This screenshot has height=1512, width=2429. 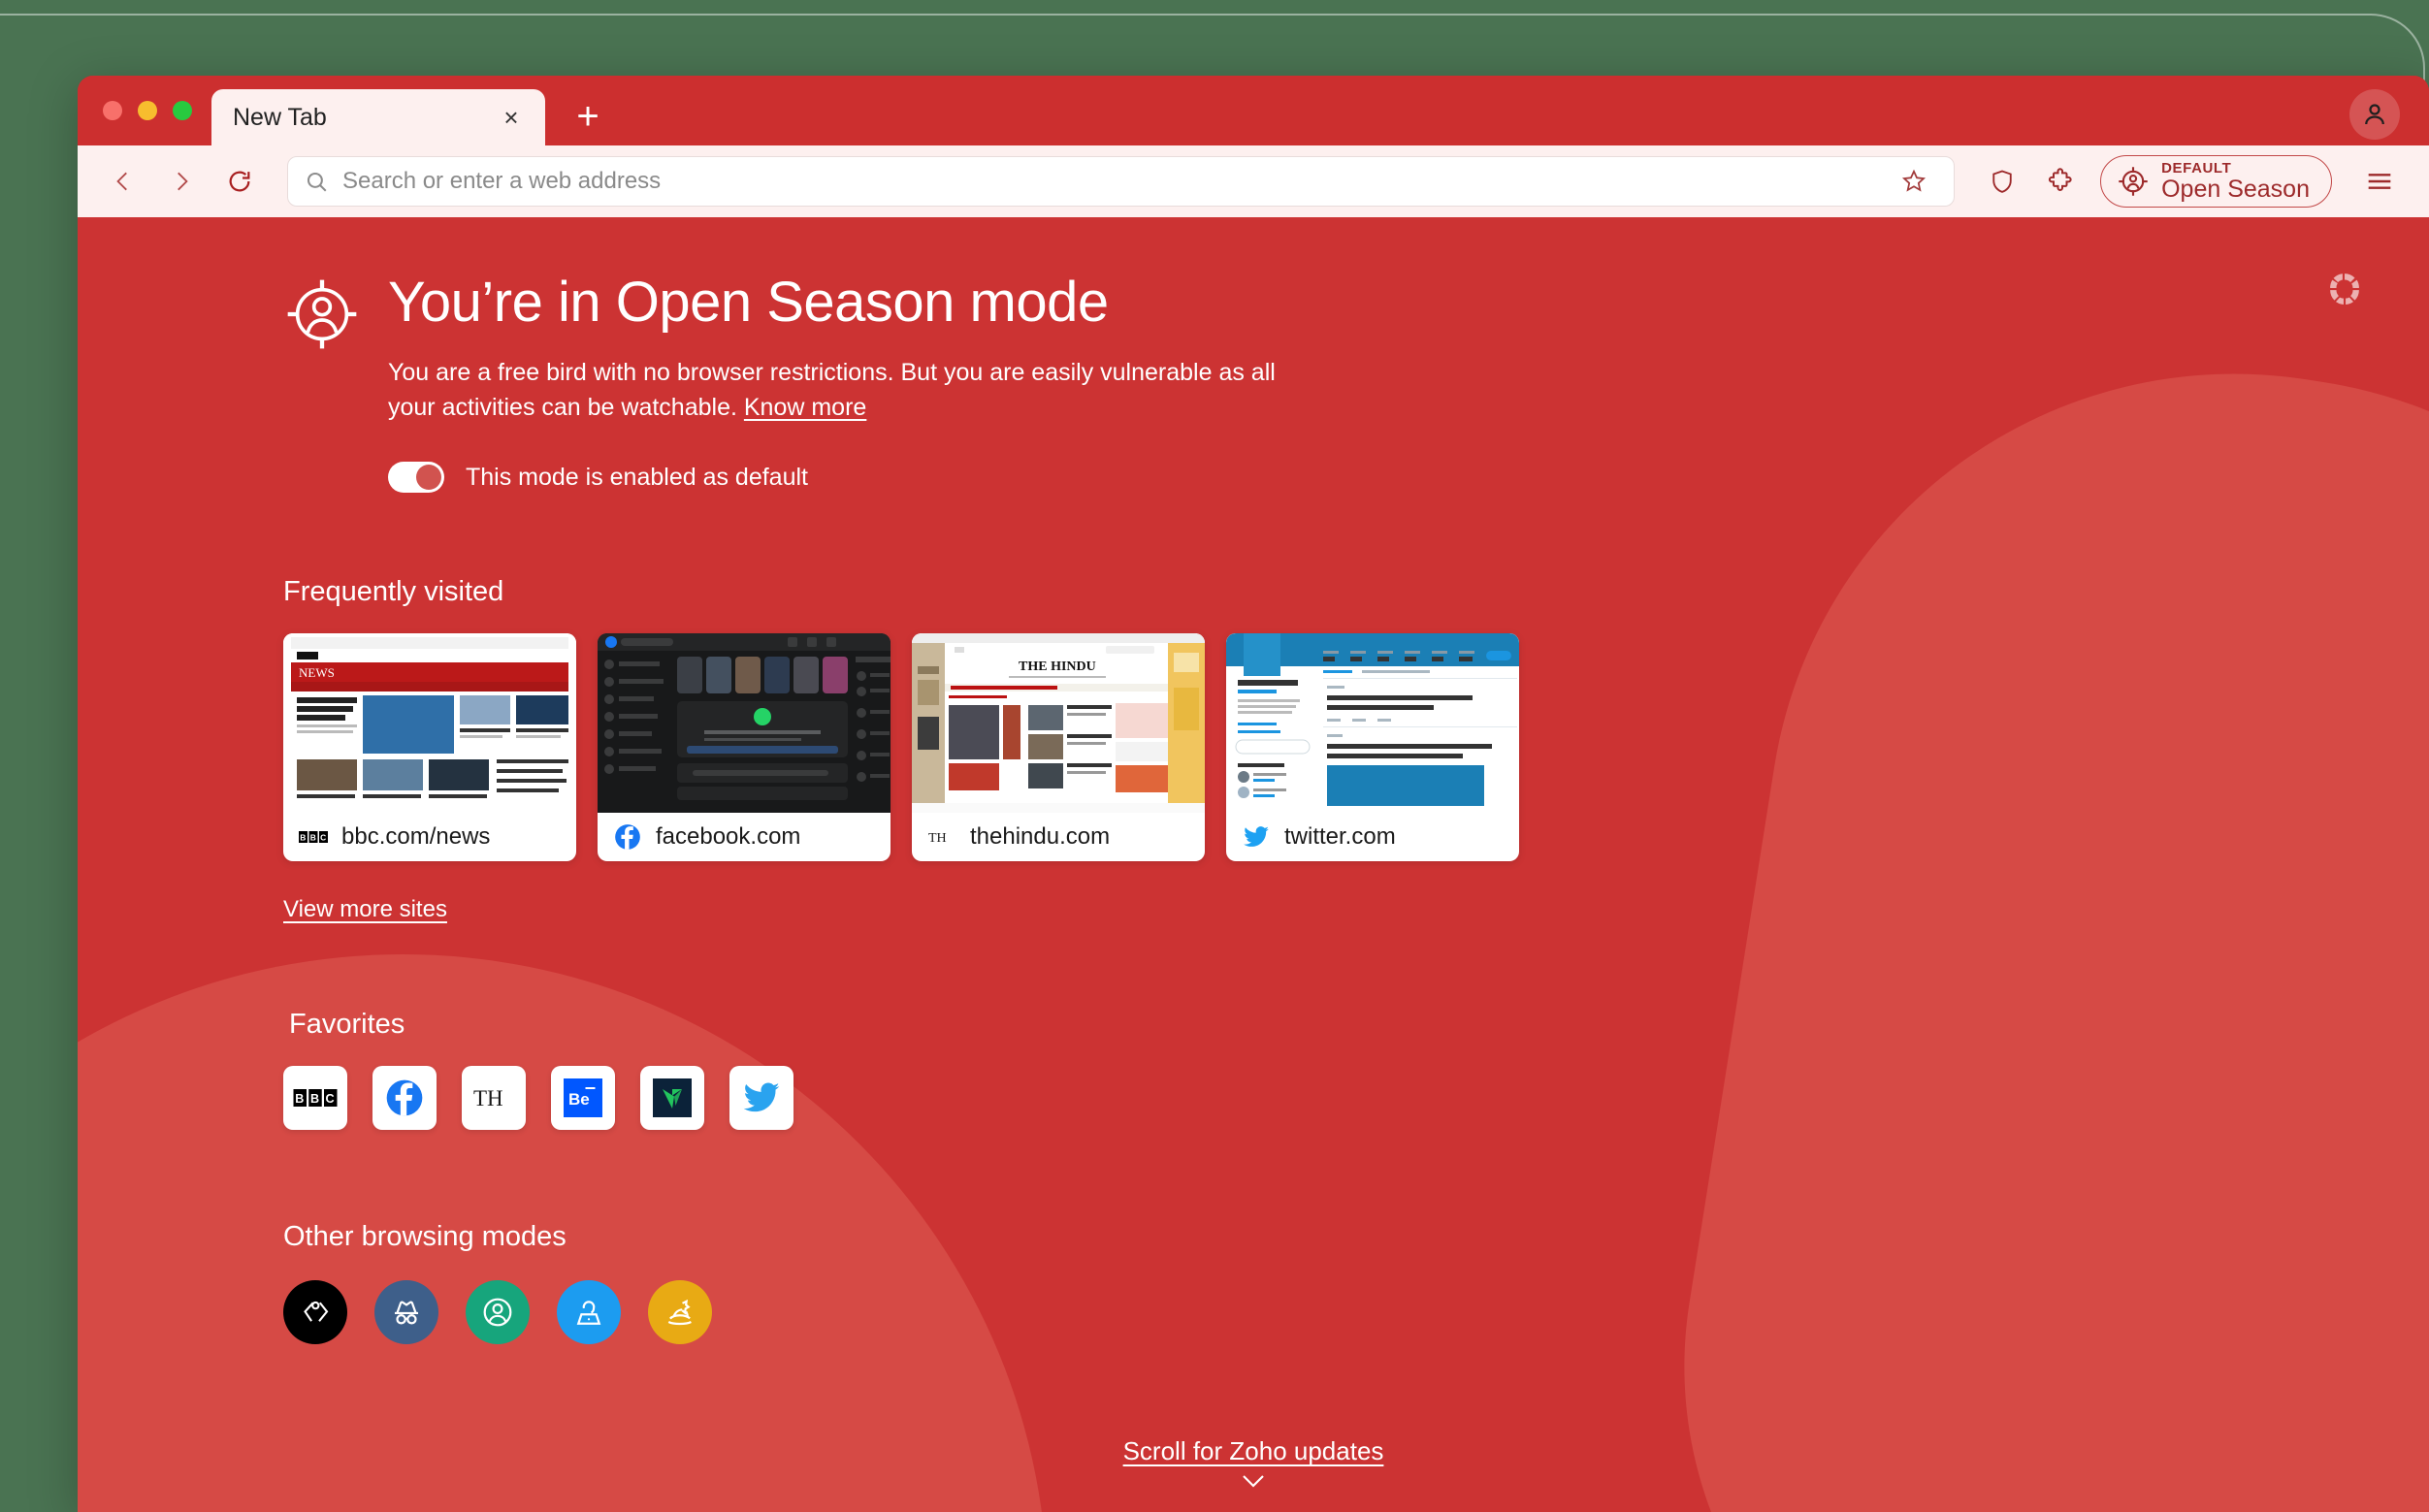 What do you see at coordinates (1040, 836) in the screenshot?
I see `site-label: thehindu.com` at bounding box center [1040, 836].